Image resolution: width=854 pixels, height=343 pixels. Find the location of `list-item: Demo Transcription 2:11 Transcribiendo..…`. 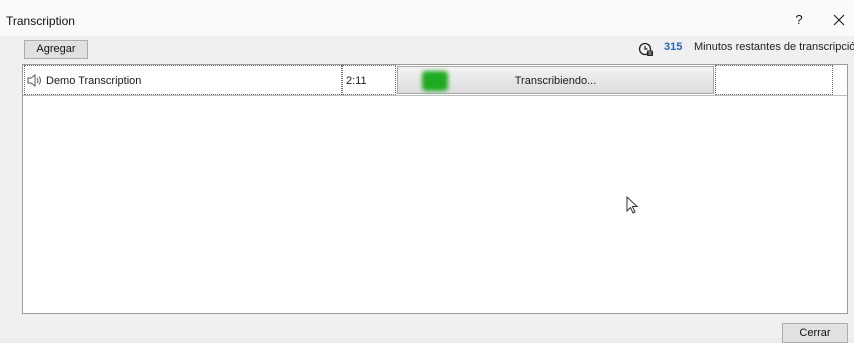

list-item: Demo Transcription 2:11 Transcribiendo..… is located at coordinates (435, 80).